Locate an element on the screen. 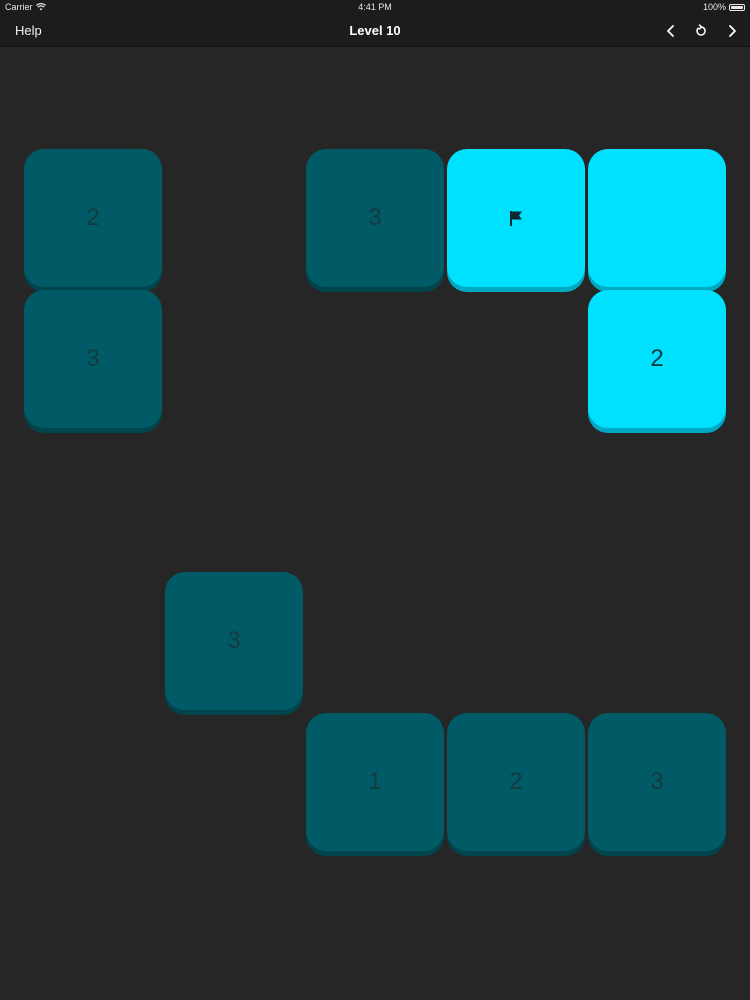  navigation-bar: Help Level 10 is located at coordinates (375, 30).